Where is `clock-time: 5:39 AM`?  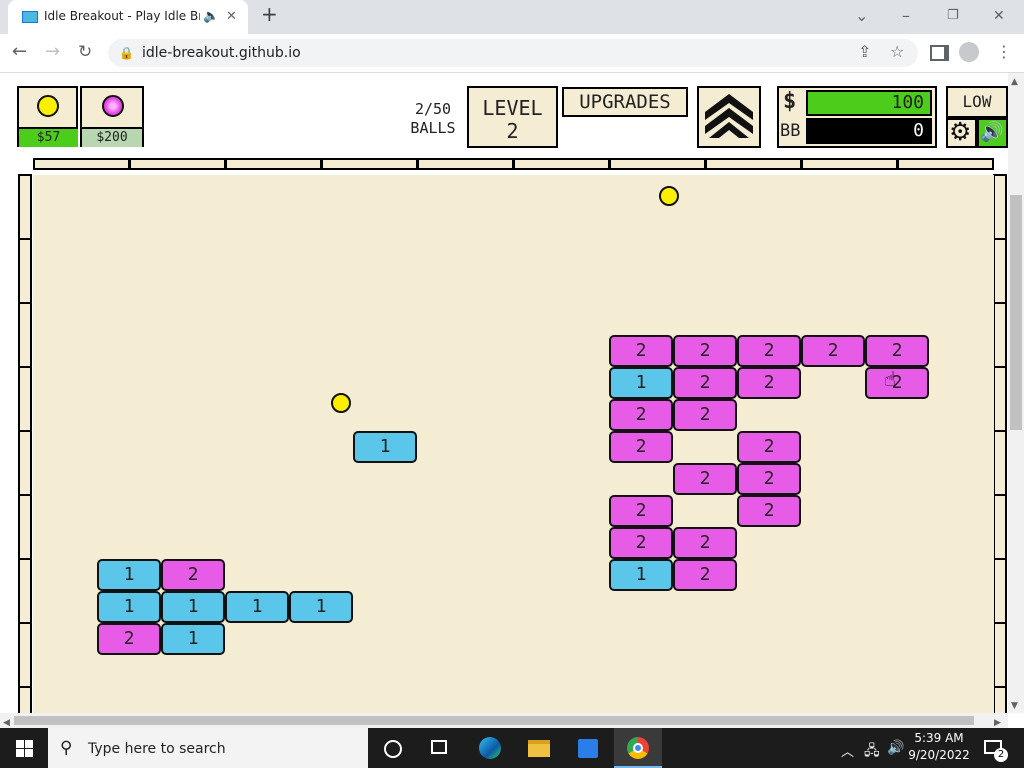
clock-time: 5:39 AM is located at coordinates (939, 738).